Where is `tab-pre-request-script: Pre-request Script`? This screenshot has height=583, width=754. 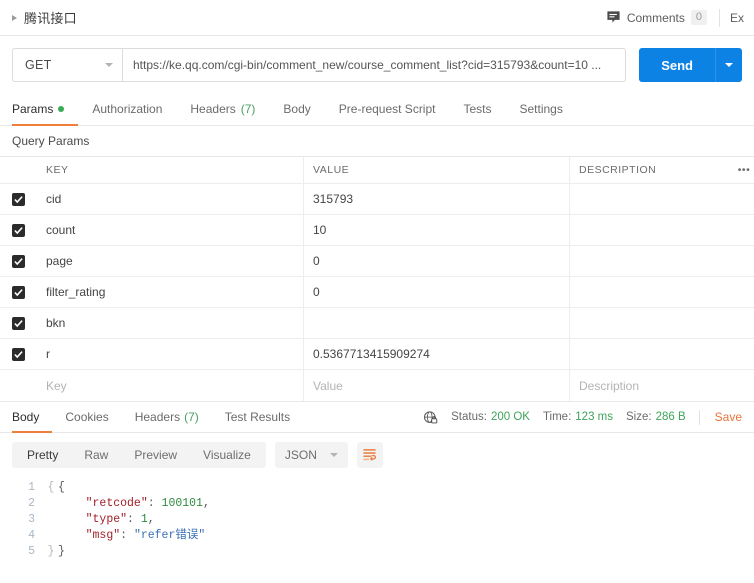 tab-pre-request-script: Pre-request Script is located at coordinates (387, 110).